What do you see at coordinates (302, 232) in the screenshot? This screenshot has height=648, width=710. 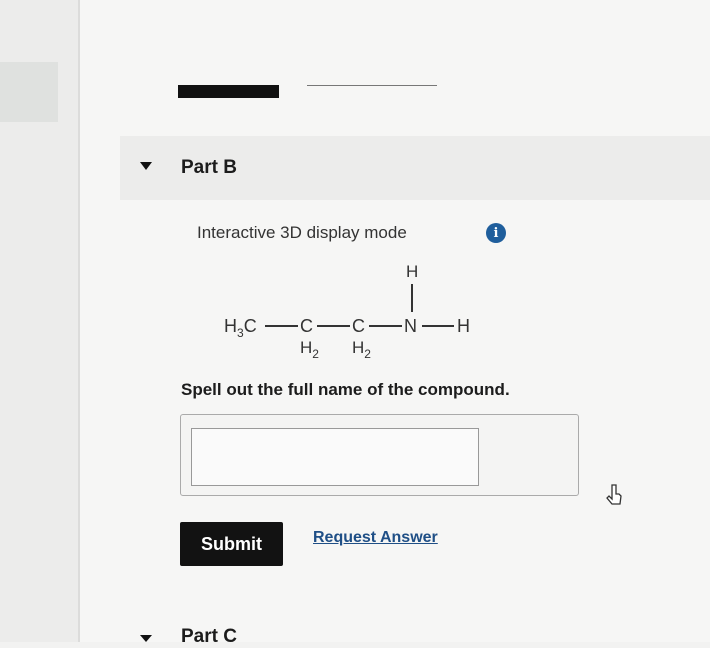 I see `display-mode-label: Interactive 3D display mode` at bounding box center [302, 232].